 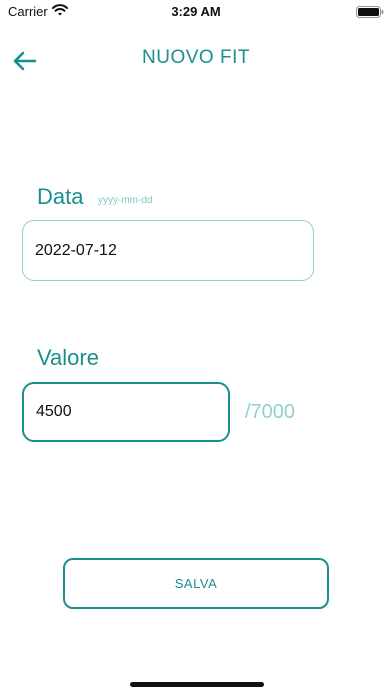 What do you see at coordinates (270, 412) in the screenshot?
I see `valore-max-label: /7000` at bounding box center [270, 412].